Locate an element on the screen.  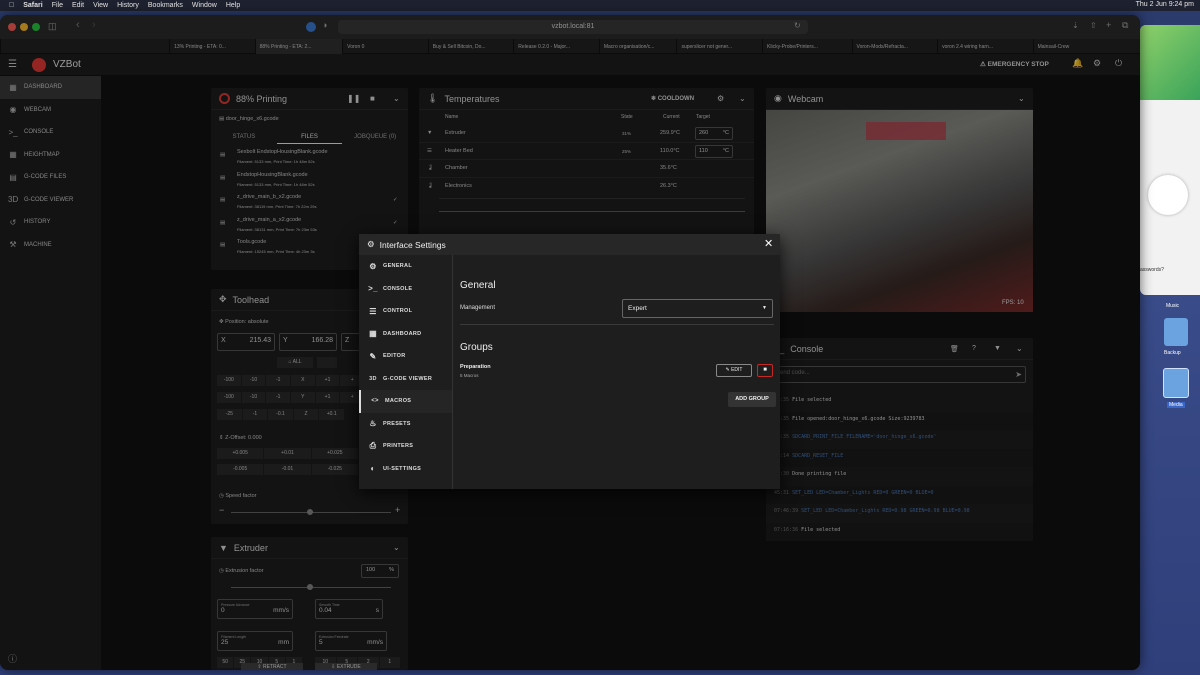
group-name: Preparation is located at coordinates (475, 367).